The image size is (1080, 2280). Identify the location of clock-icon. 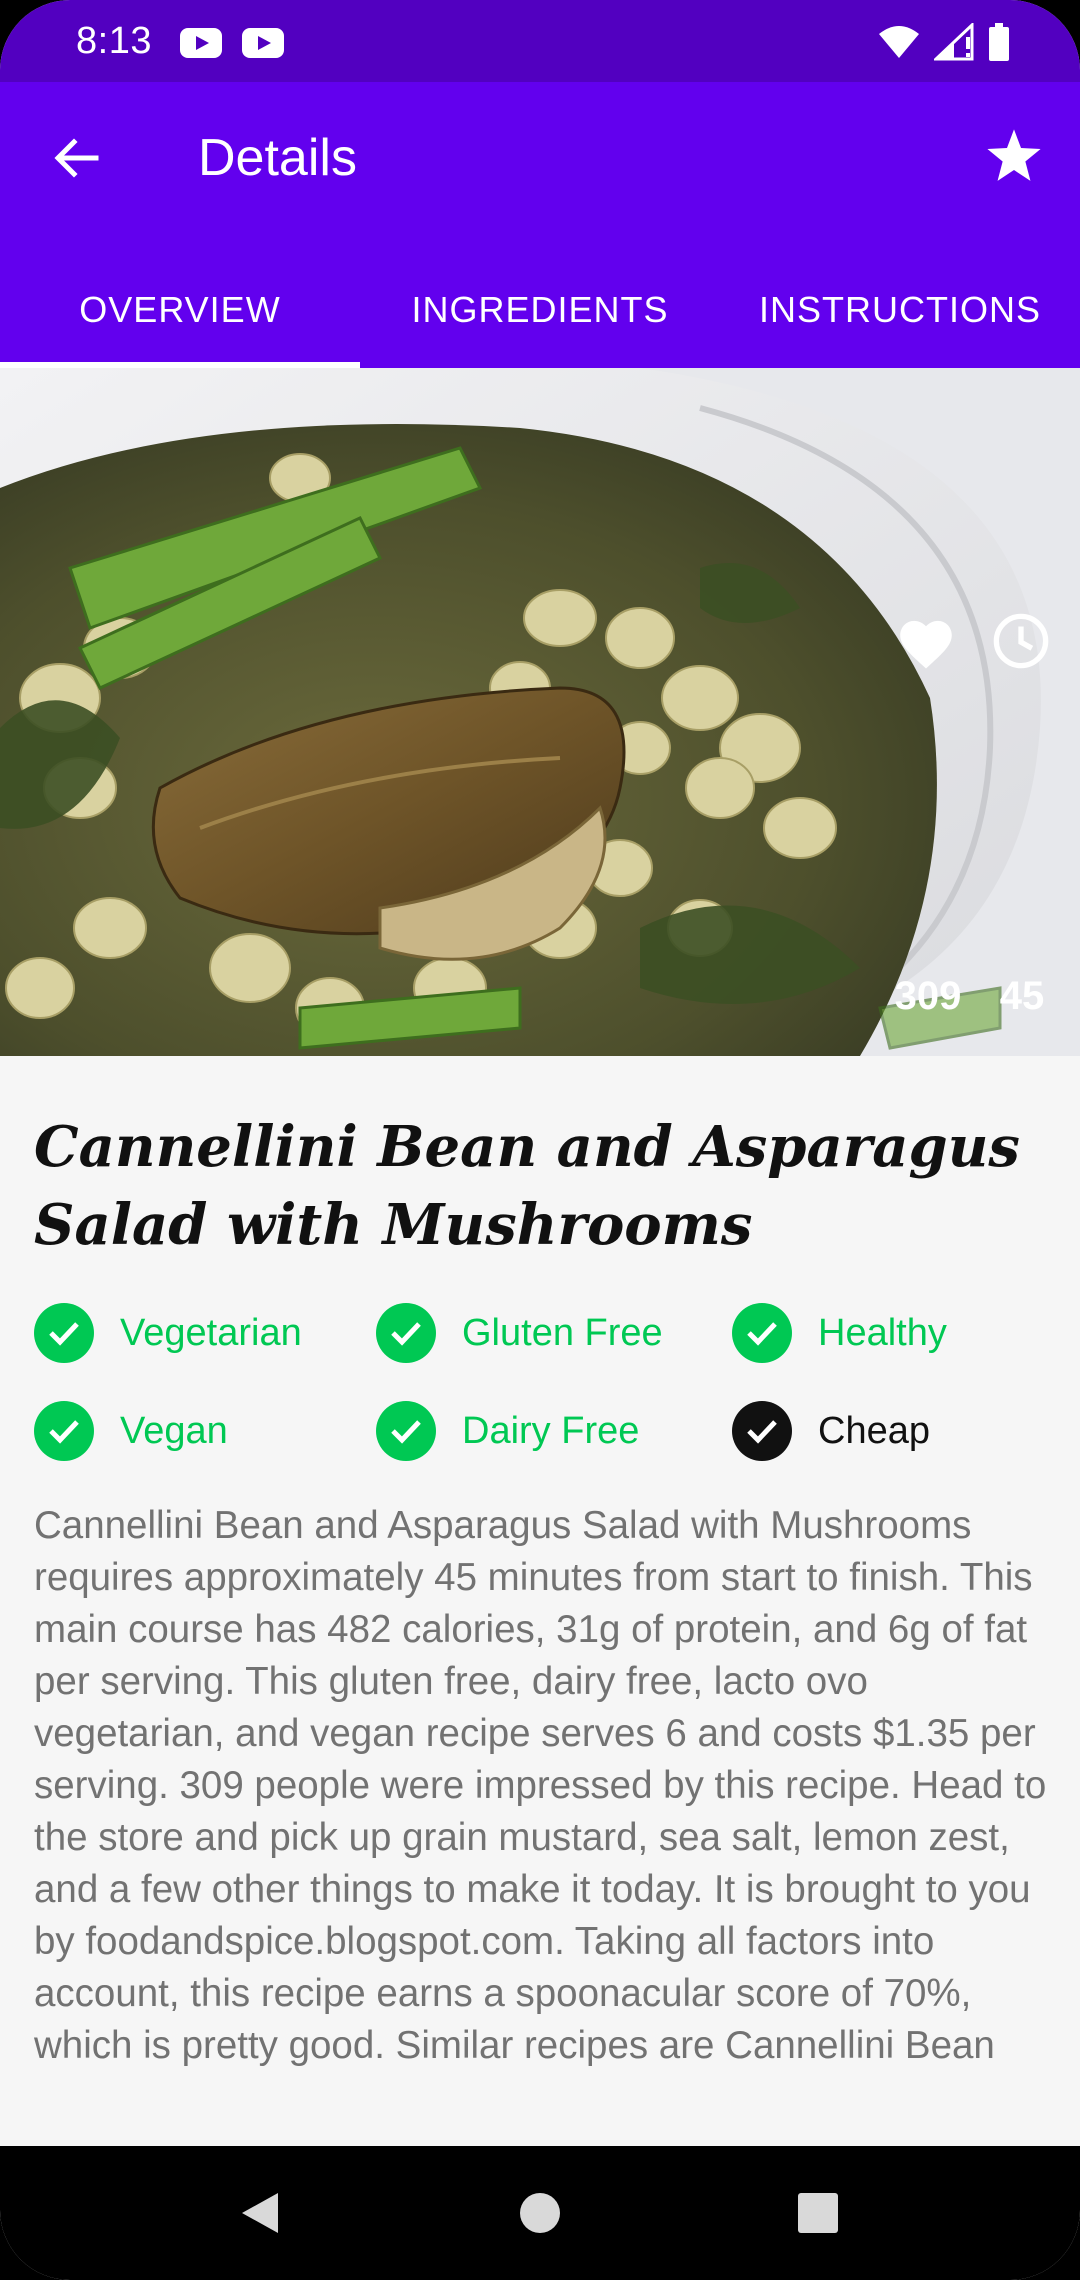
(1021, 641).